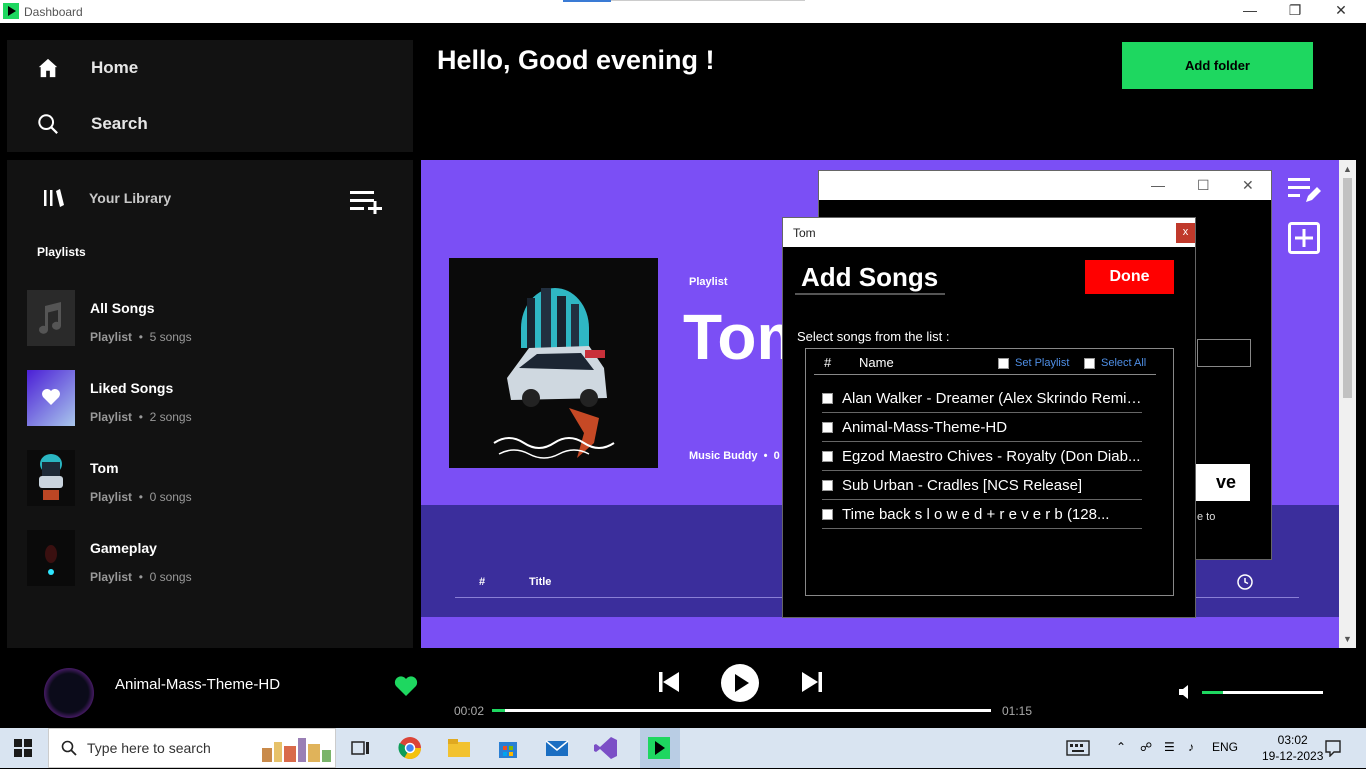 Image resolution: width=1366 pixels, height=769 pixels. I want to click on nav-home: Home, so click(87, 68).